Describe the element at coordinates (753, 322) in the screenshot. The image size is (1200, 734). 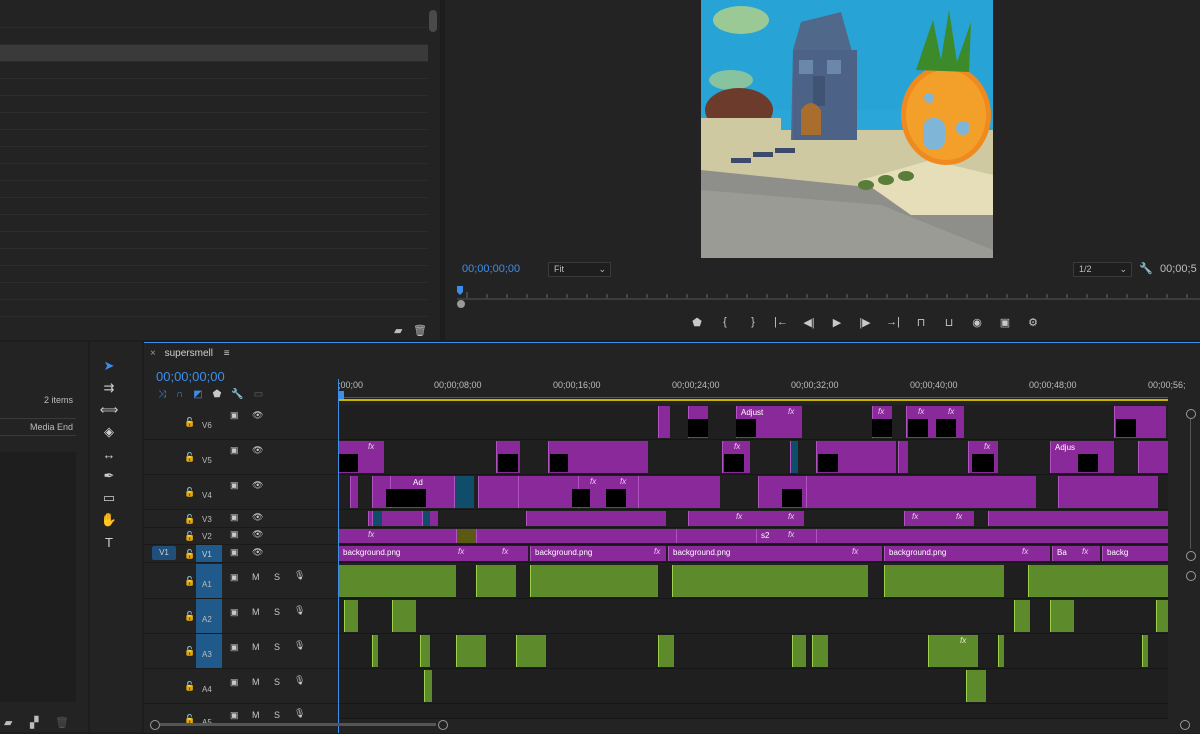
I see `out-point-icon: }` at that location.